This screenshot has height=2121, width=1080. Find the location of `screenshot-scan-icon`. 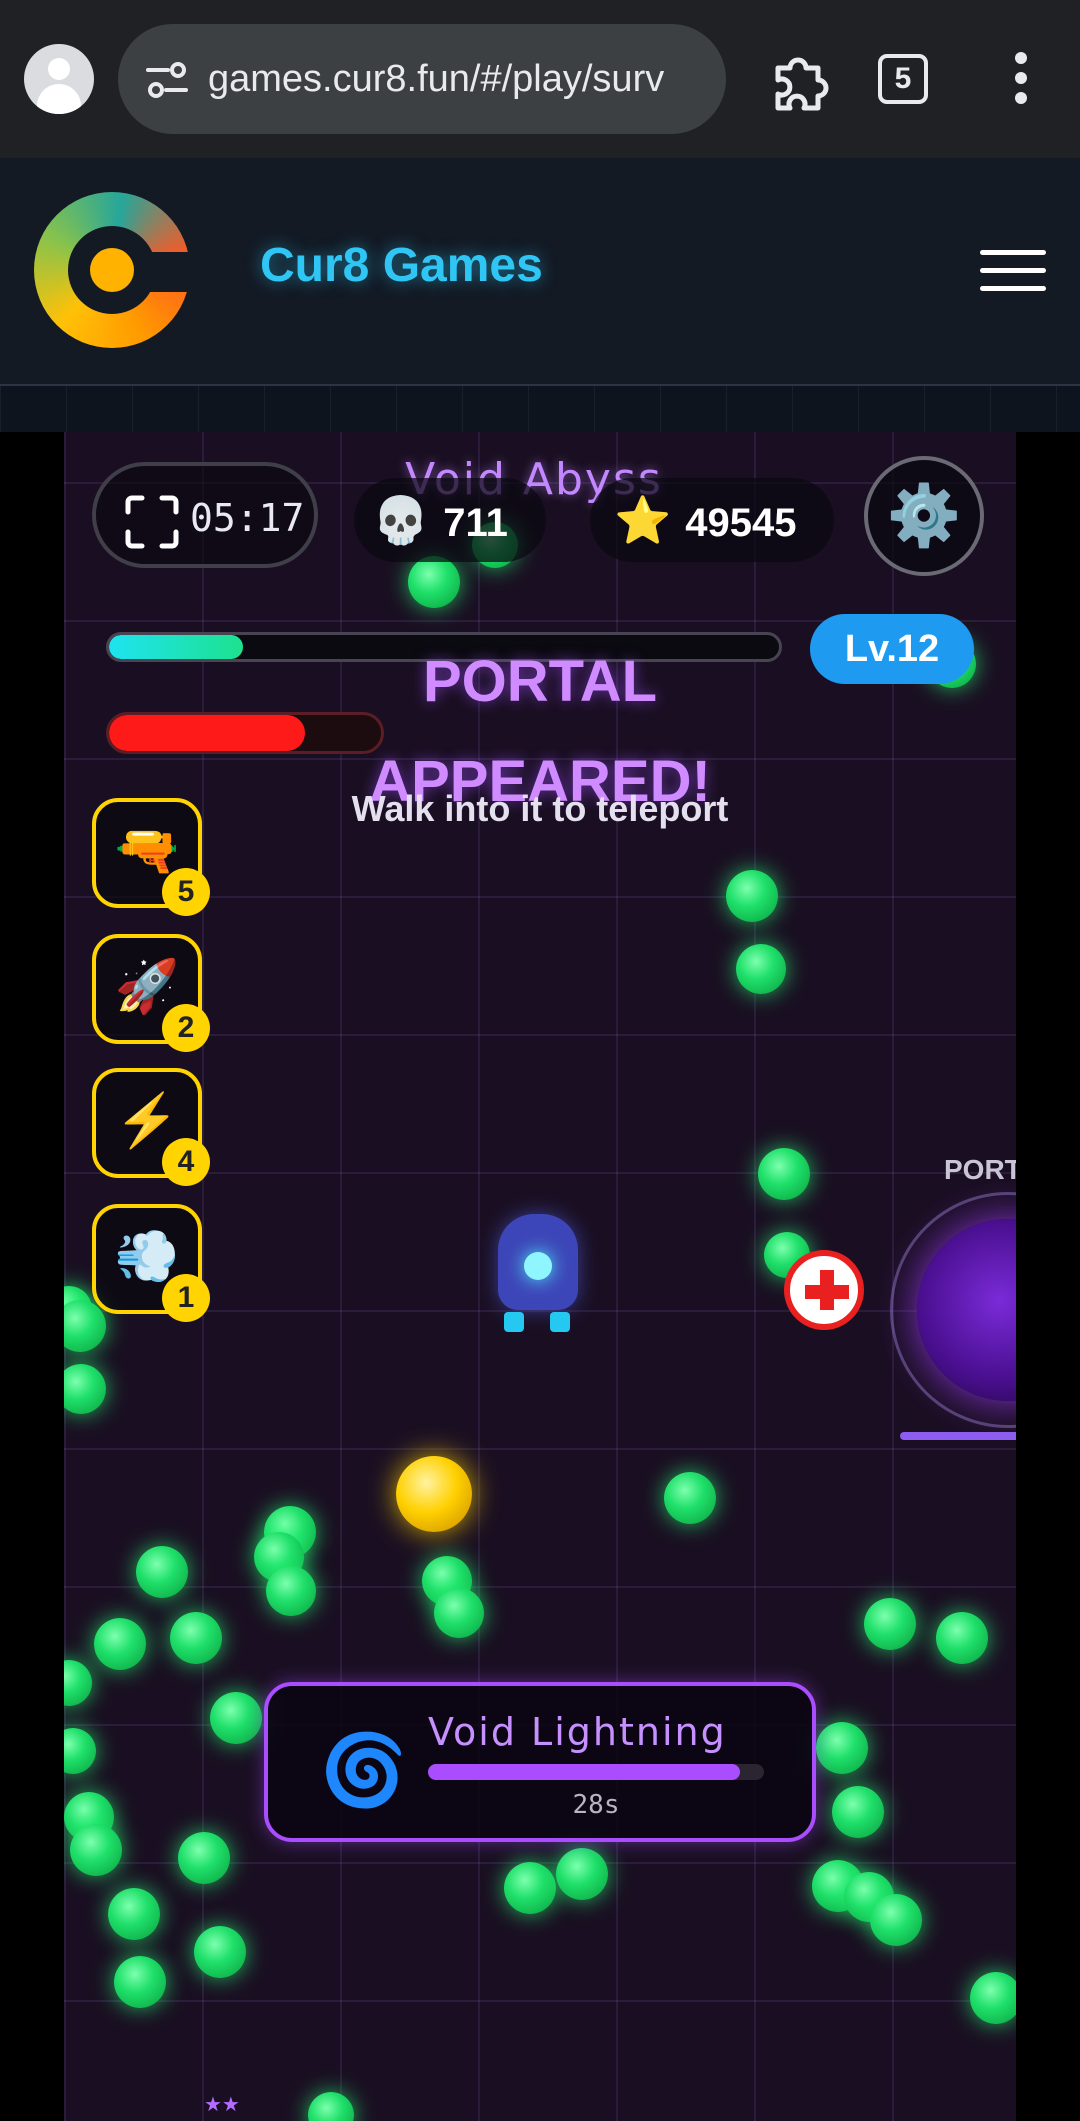

screenshot-scan-icon is located at coordinates (152, 522).